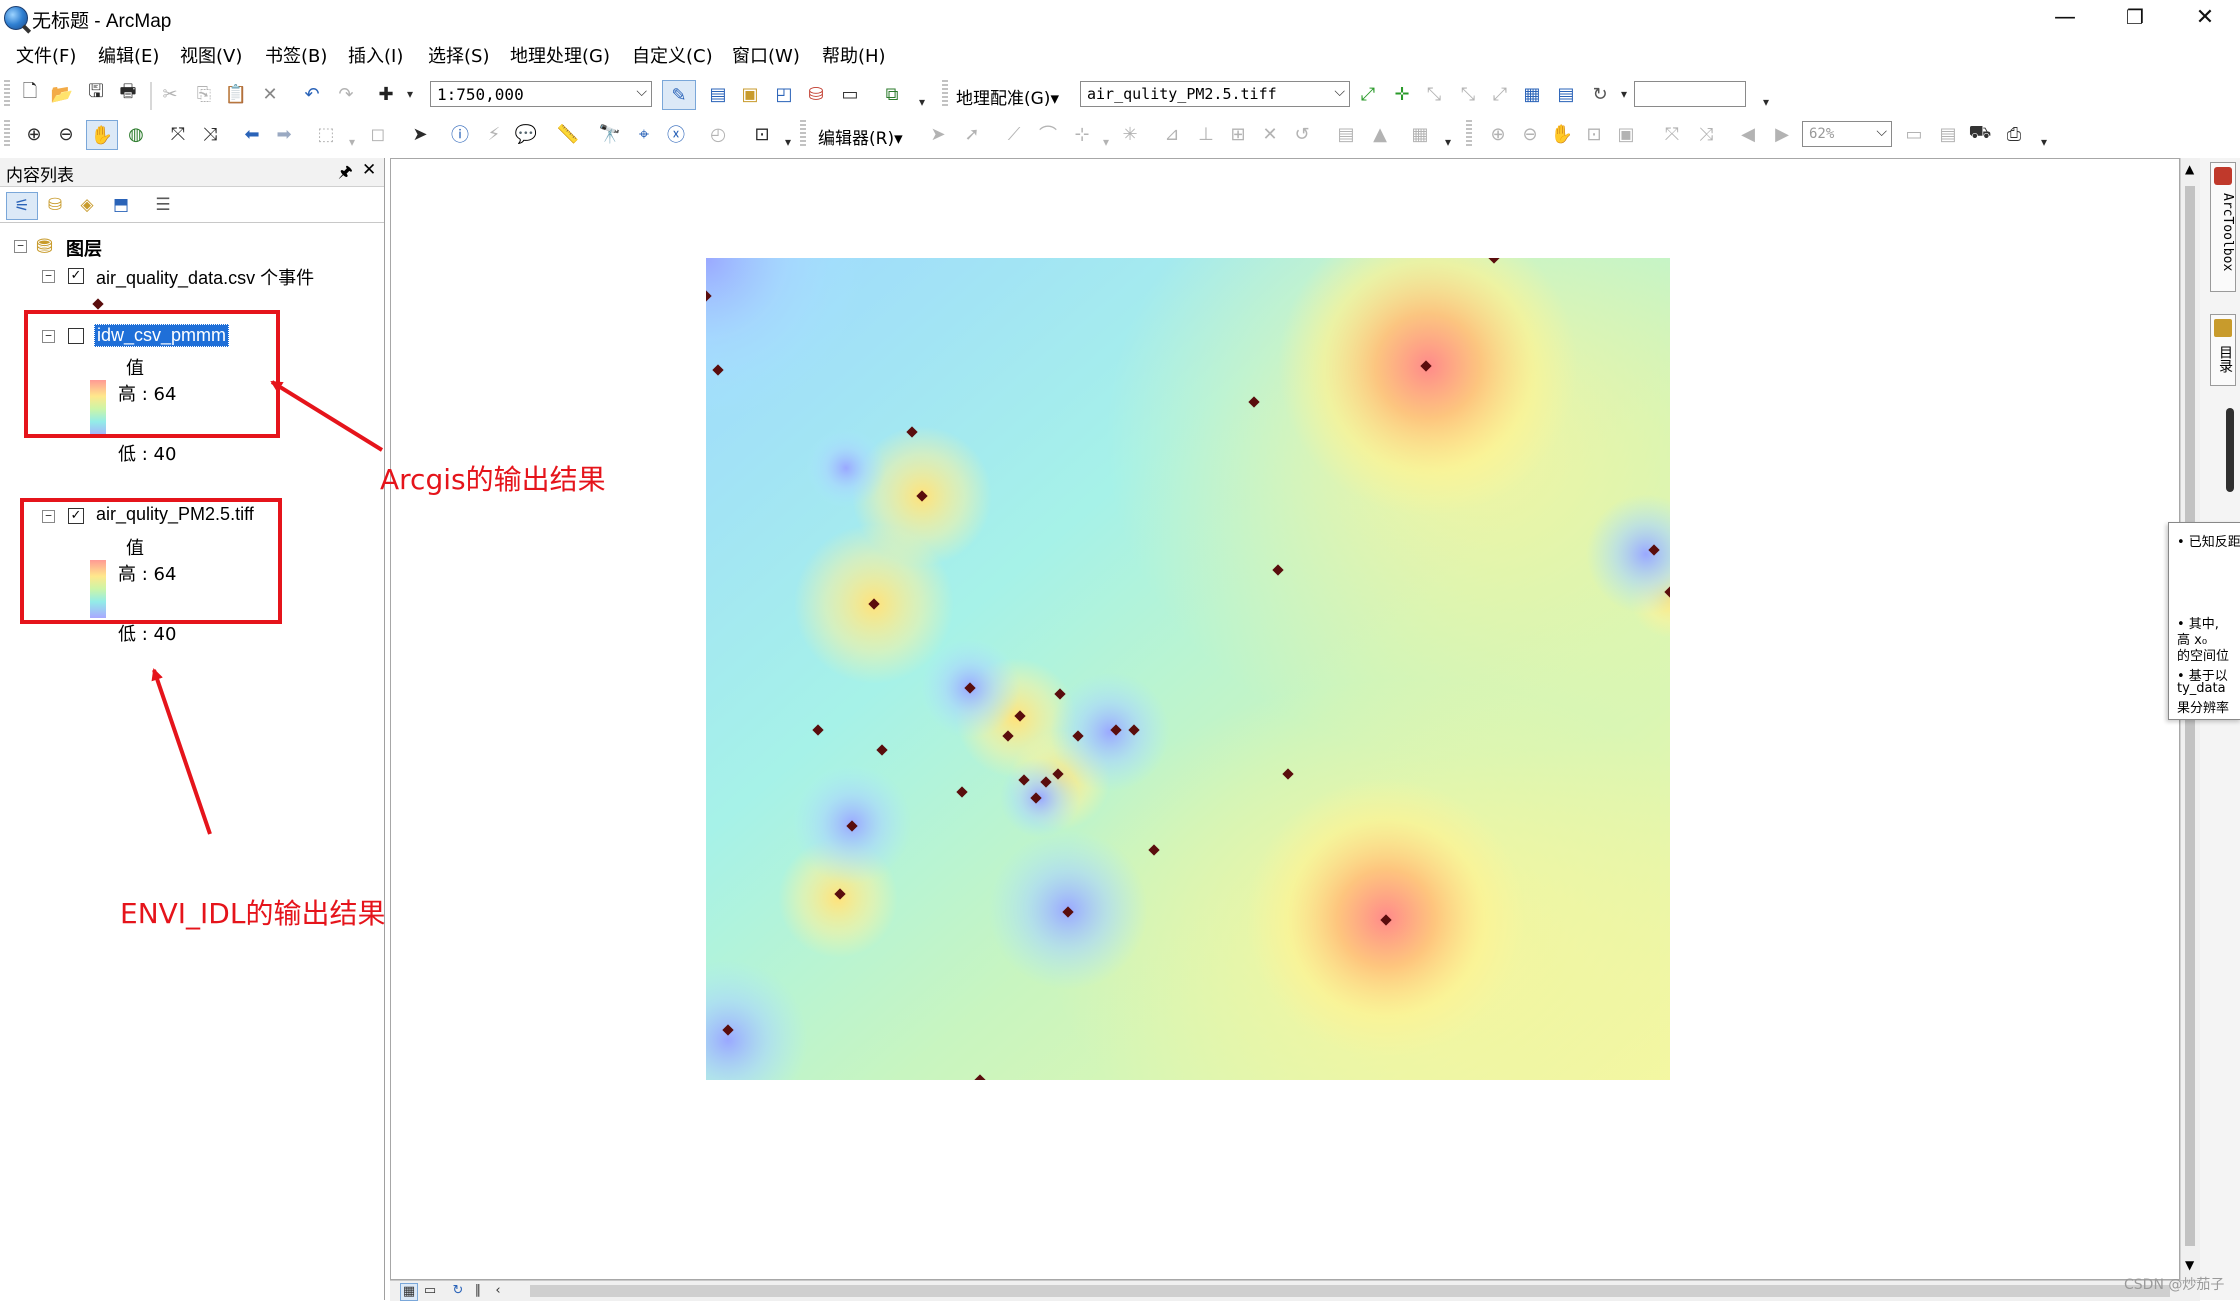 Image resolution: width=2240 pixels, height=1301 pixels. I want to click on rotate-map-icon: ↻, so click(1600, 94).